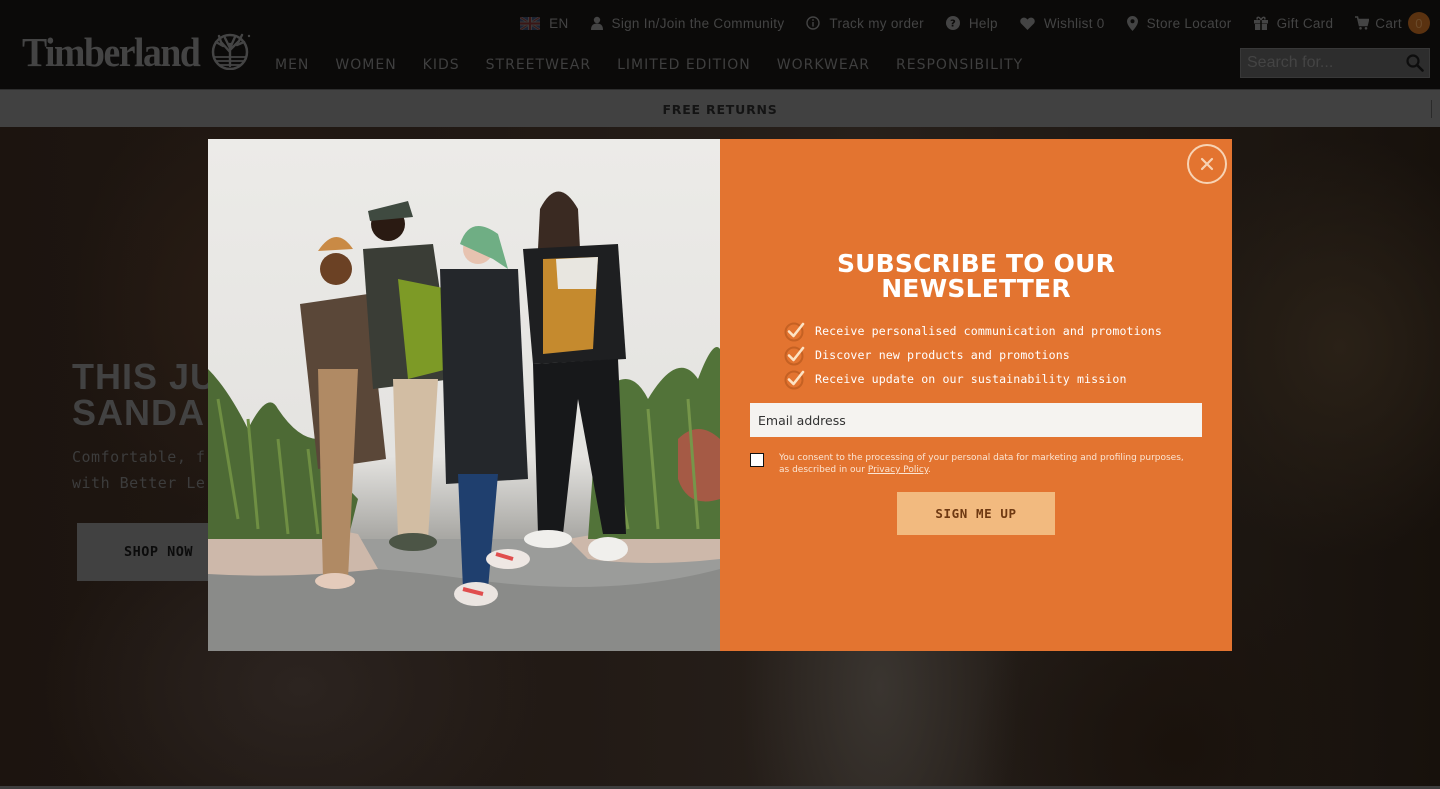 The width and height of the screenshot is (1440, 789). I want to click on cart-label: Cart, so click(1388, 23).